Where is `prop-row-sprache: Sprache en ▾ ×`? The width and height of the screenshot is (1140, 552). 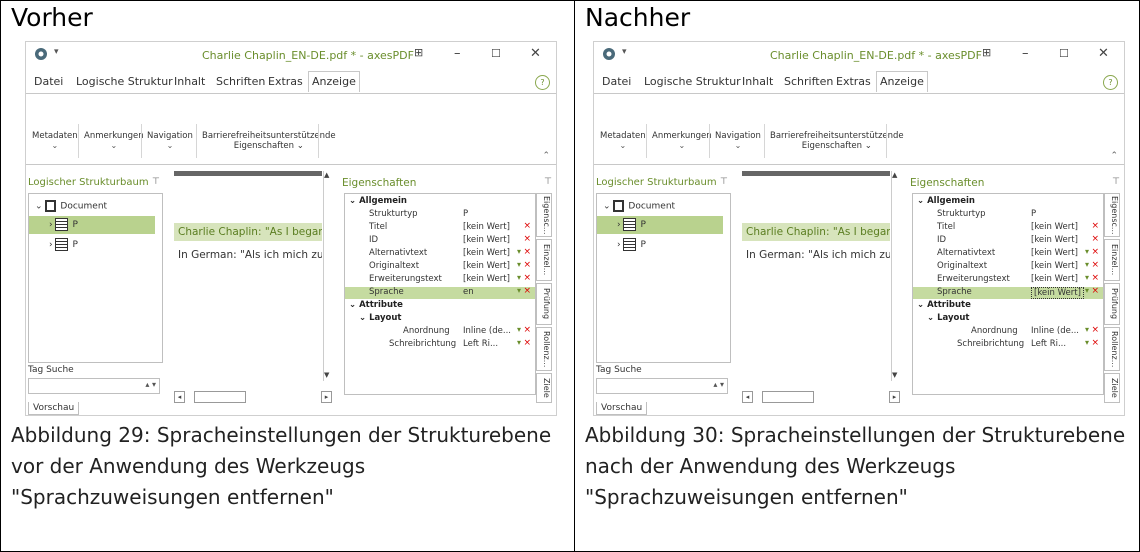
prop-row-sprache: Sprache en ▾ × is located at coordinates (440, 292).